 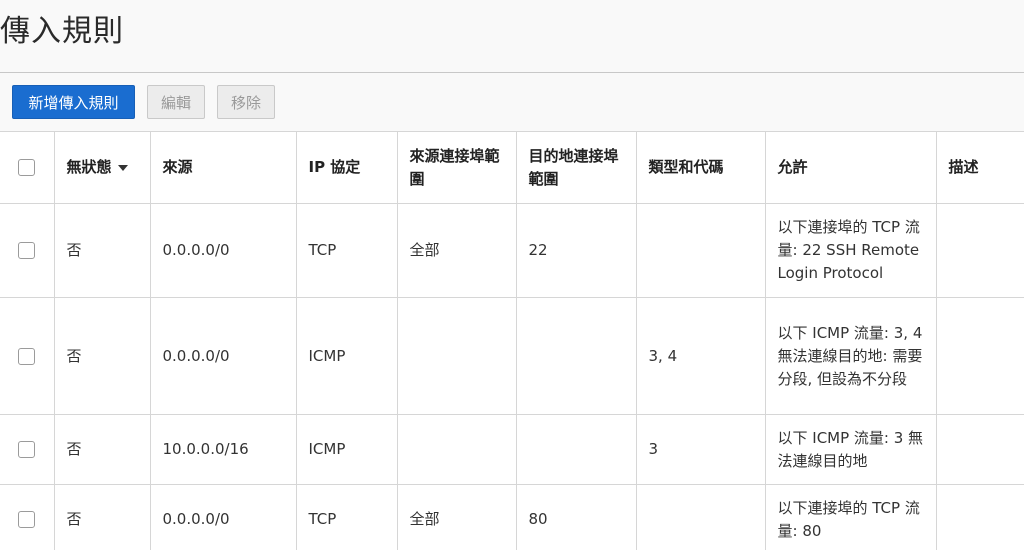 I want to click on cell-allows: 以下 ICMP 流量: 3, 4 無法連線目的地: 需要分段, 但設為不分段, so click(x=850, y=356).